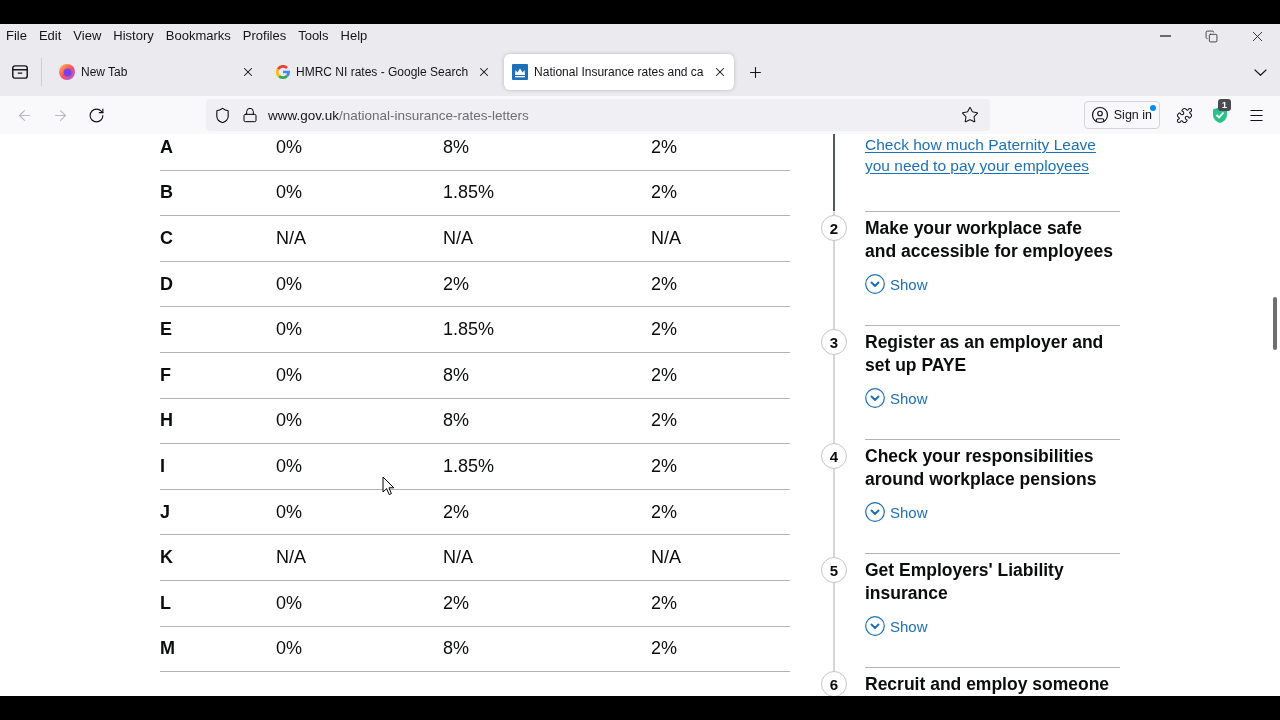  Describe the element at coordinates (1099, 115) in the screenshot. I see `account-icon` at that location.